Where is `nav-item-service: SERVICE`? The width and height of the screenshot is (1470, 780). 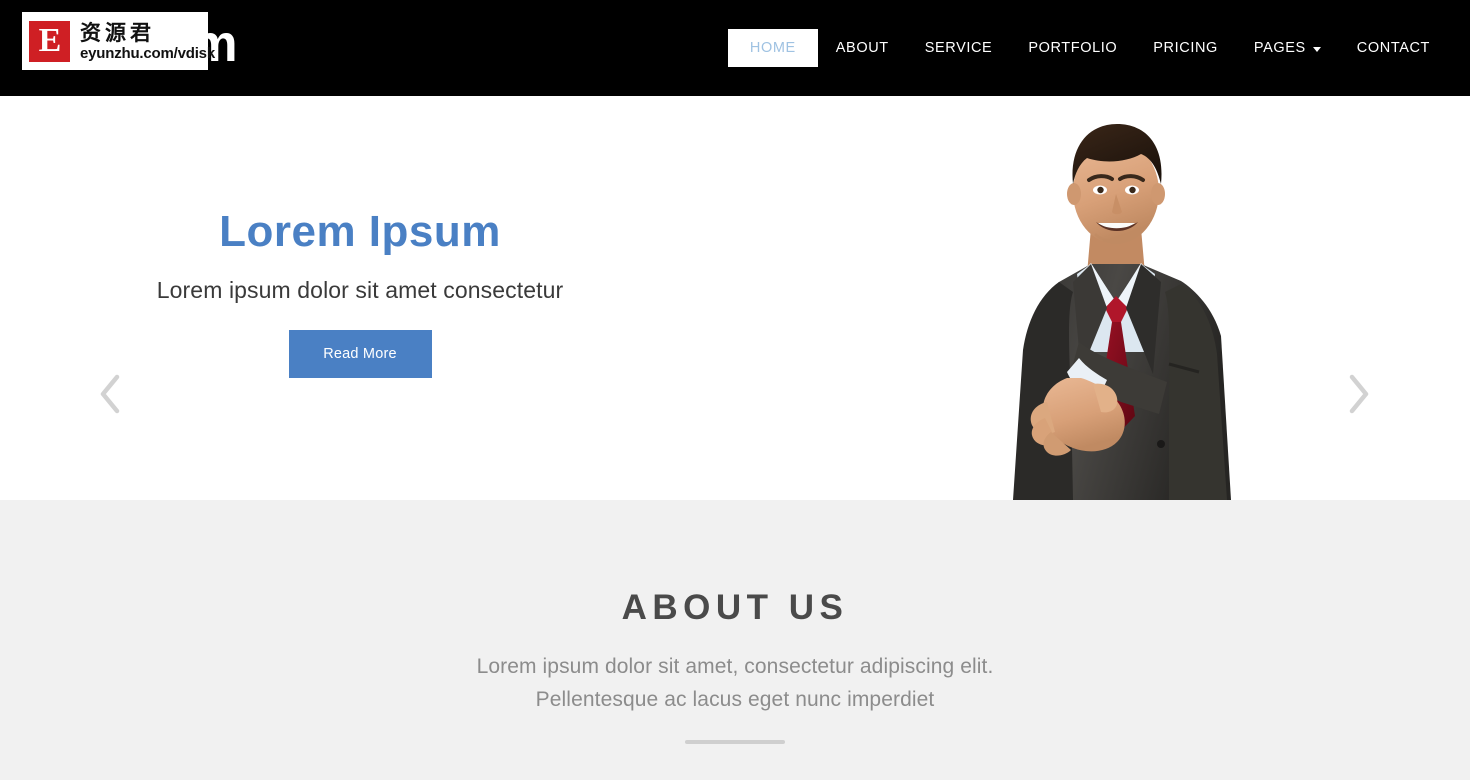
nav-item-service: SERVICE is located at coordinates (959, 48).